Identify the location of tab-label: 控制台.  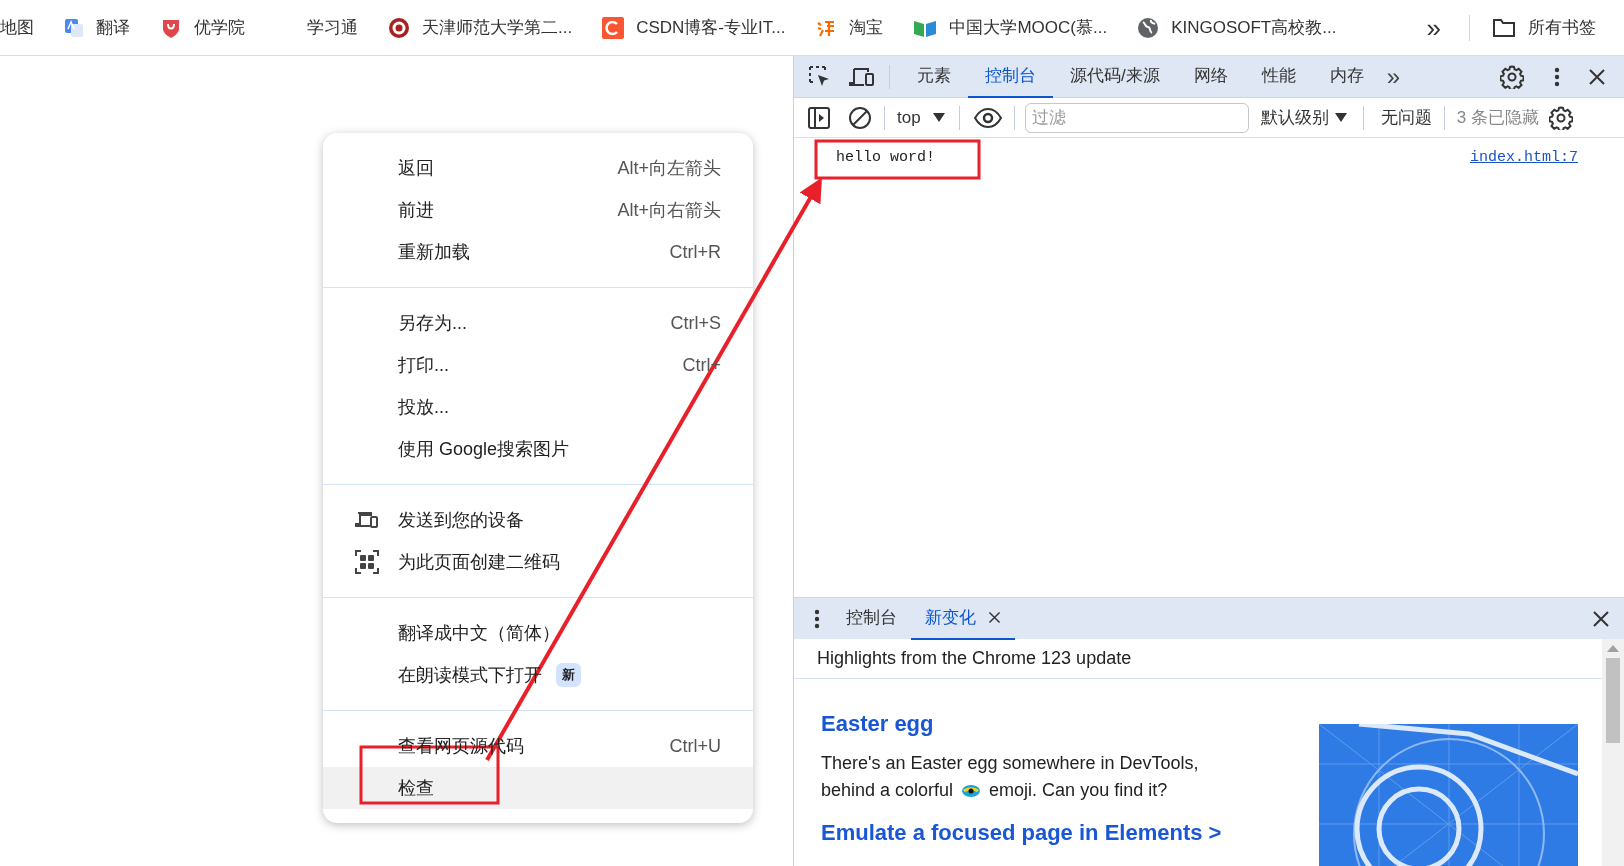
(871, 617).